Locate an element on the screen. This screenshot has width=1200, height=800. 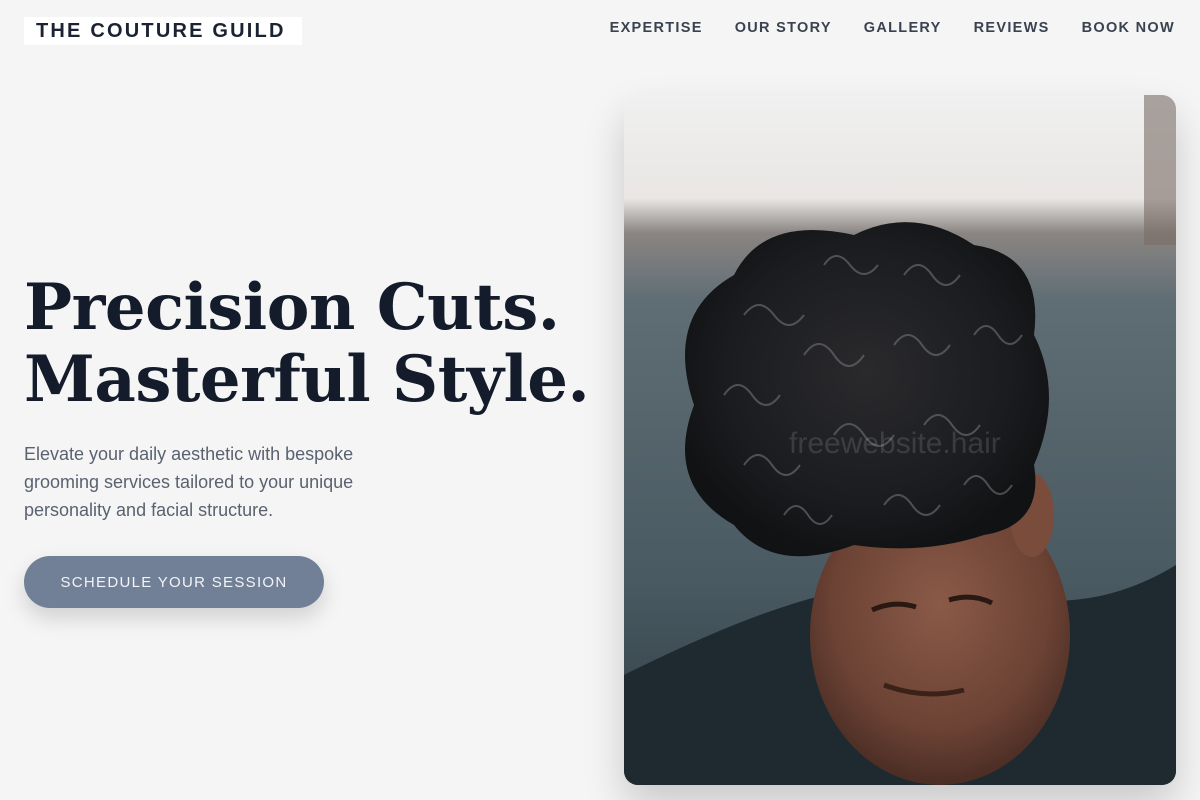
hero-title-line-2: Masterful Style. is located at coordinates (307, 379).